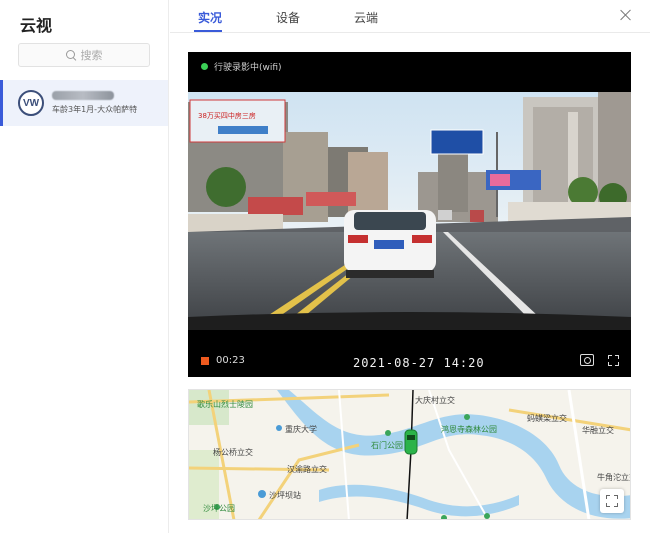 This screenshot has width=650, height=533. I want to click on recording-indicator: 00:23, so click(223, 360).